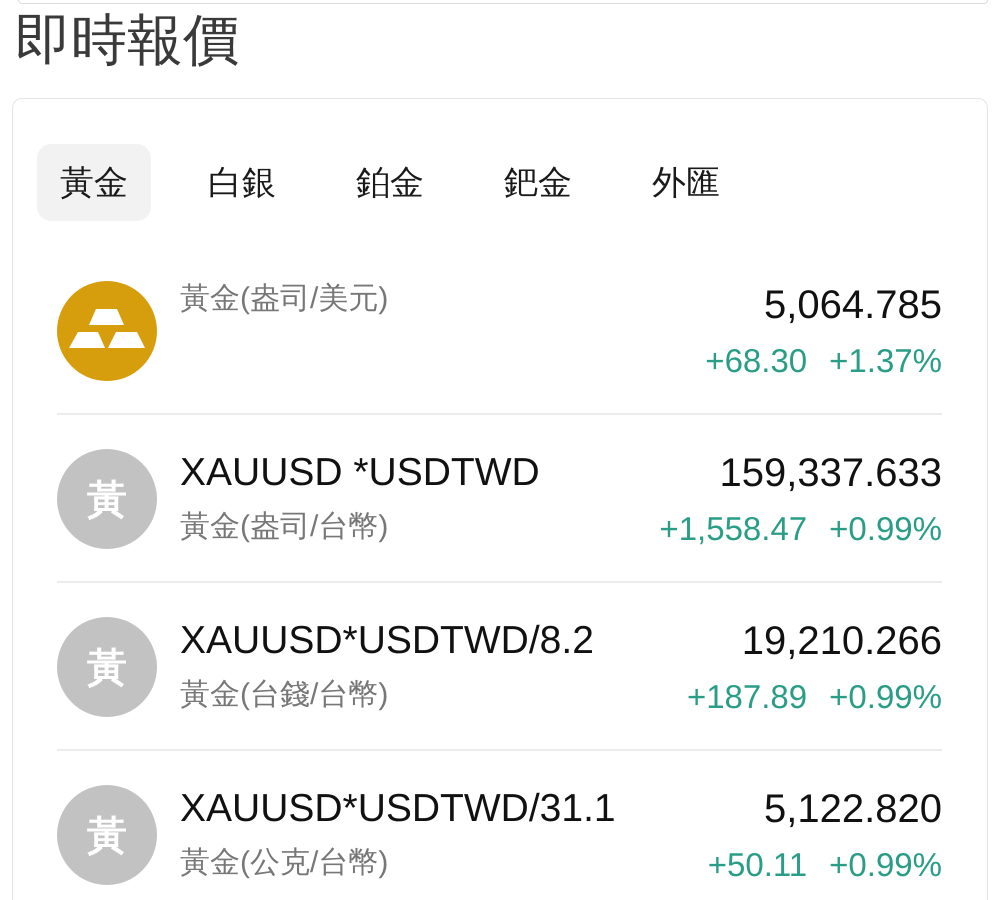 This screenshot has height=900, width=999. What do you see at coordinates (853, 305) in the screenshot?
I see `quote-price: 5,064.785` at bounding box center [853, 305].